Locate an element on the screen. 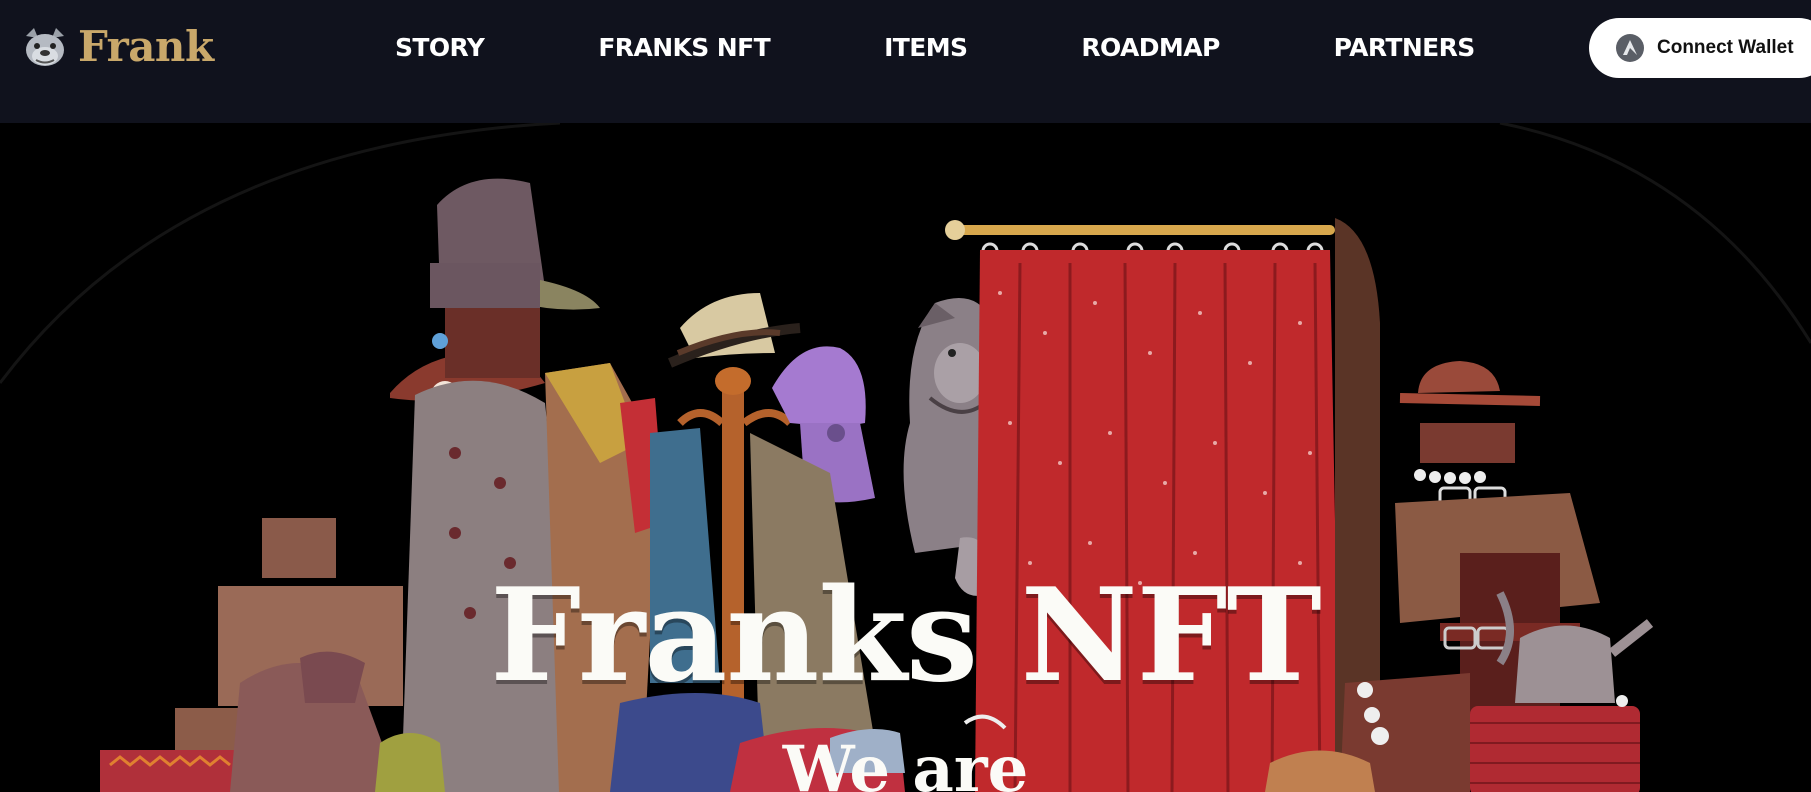 This screenshot has width=1811, height=792. wallet-logo-icon is located at coordinates (1630, 48).